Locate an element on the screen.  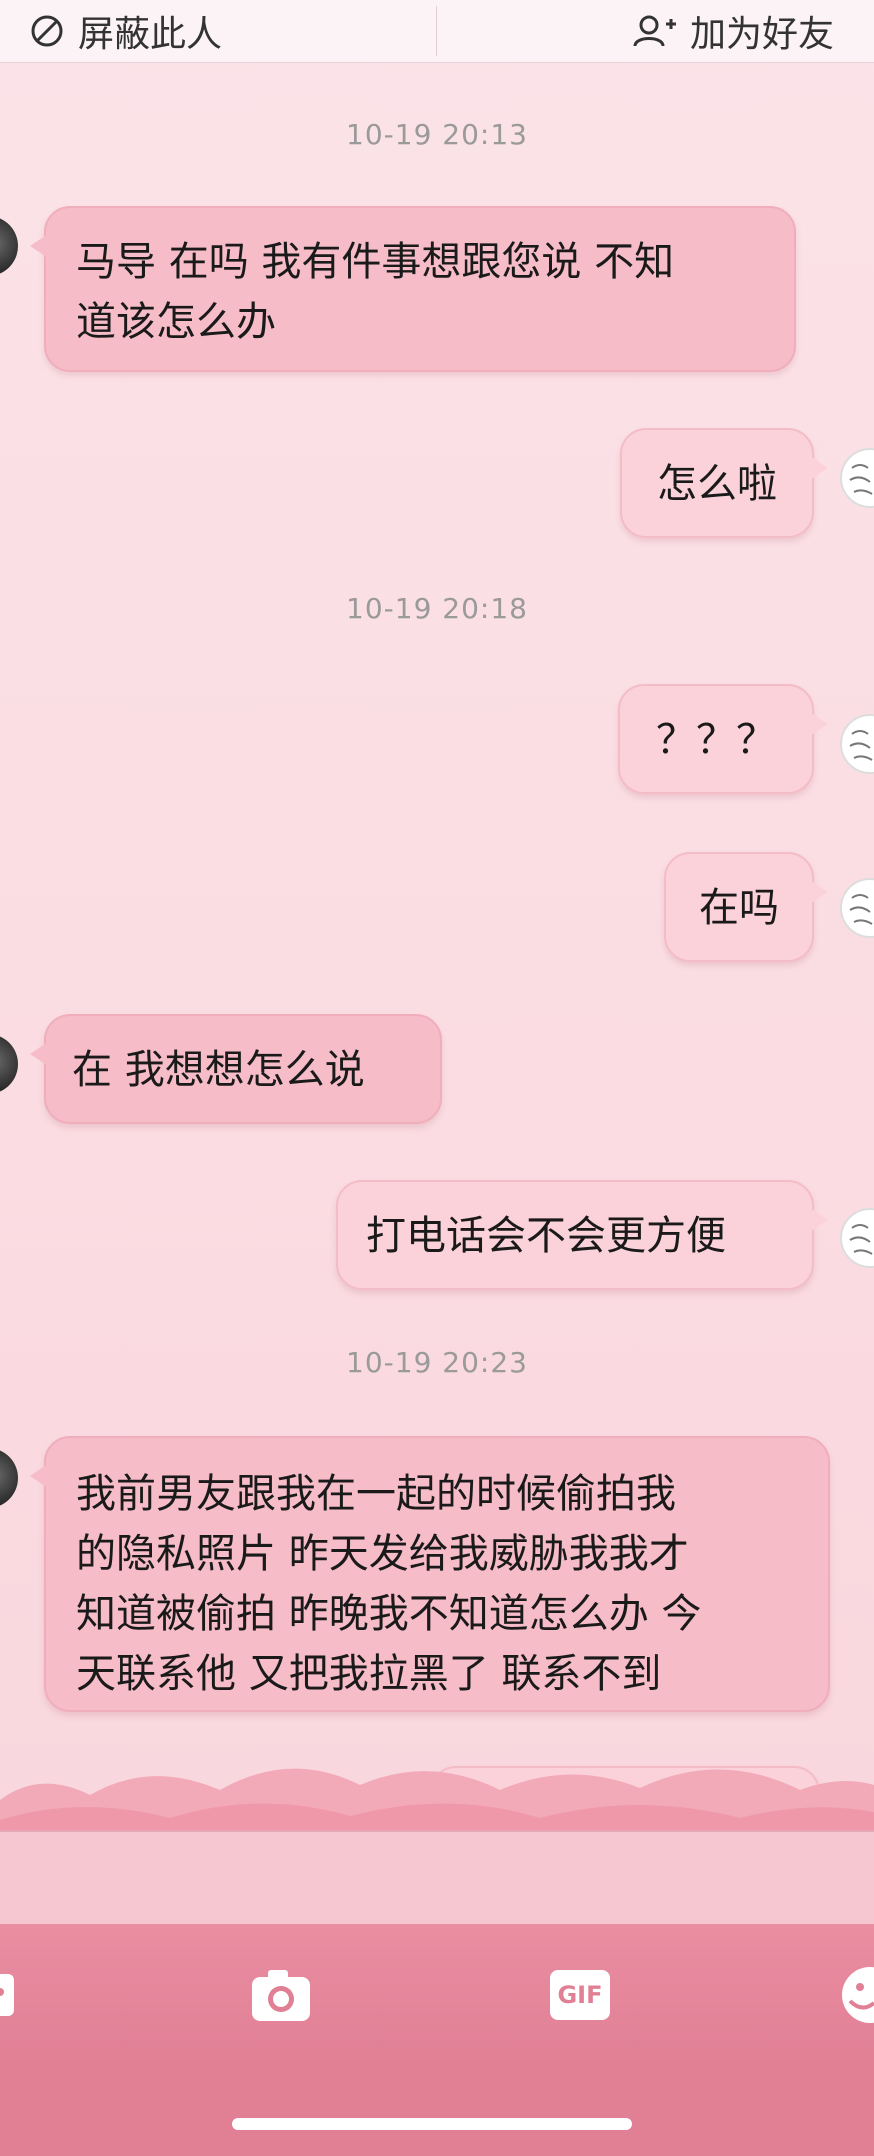
top-bar-divider is located at coordinates (436, 31).